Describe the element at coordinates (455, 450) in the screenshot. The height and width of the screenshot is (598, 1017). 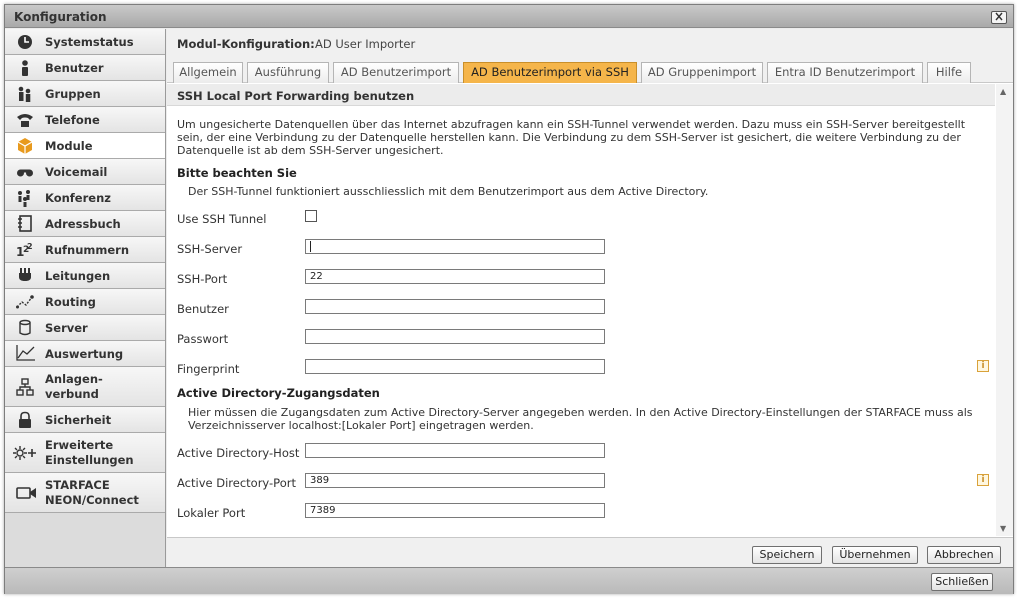
I see `ad-host-input` at that location.